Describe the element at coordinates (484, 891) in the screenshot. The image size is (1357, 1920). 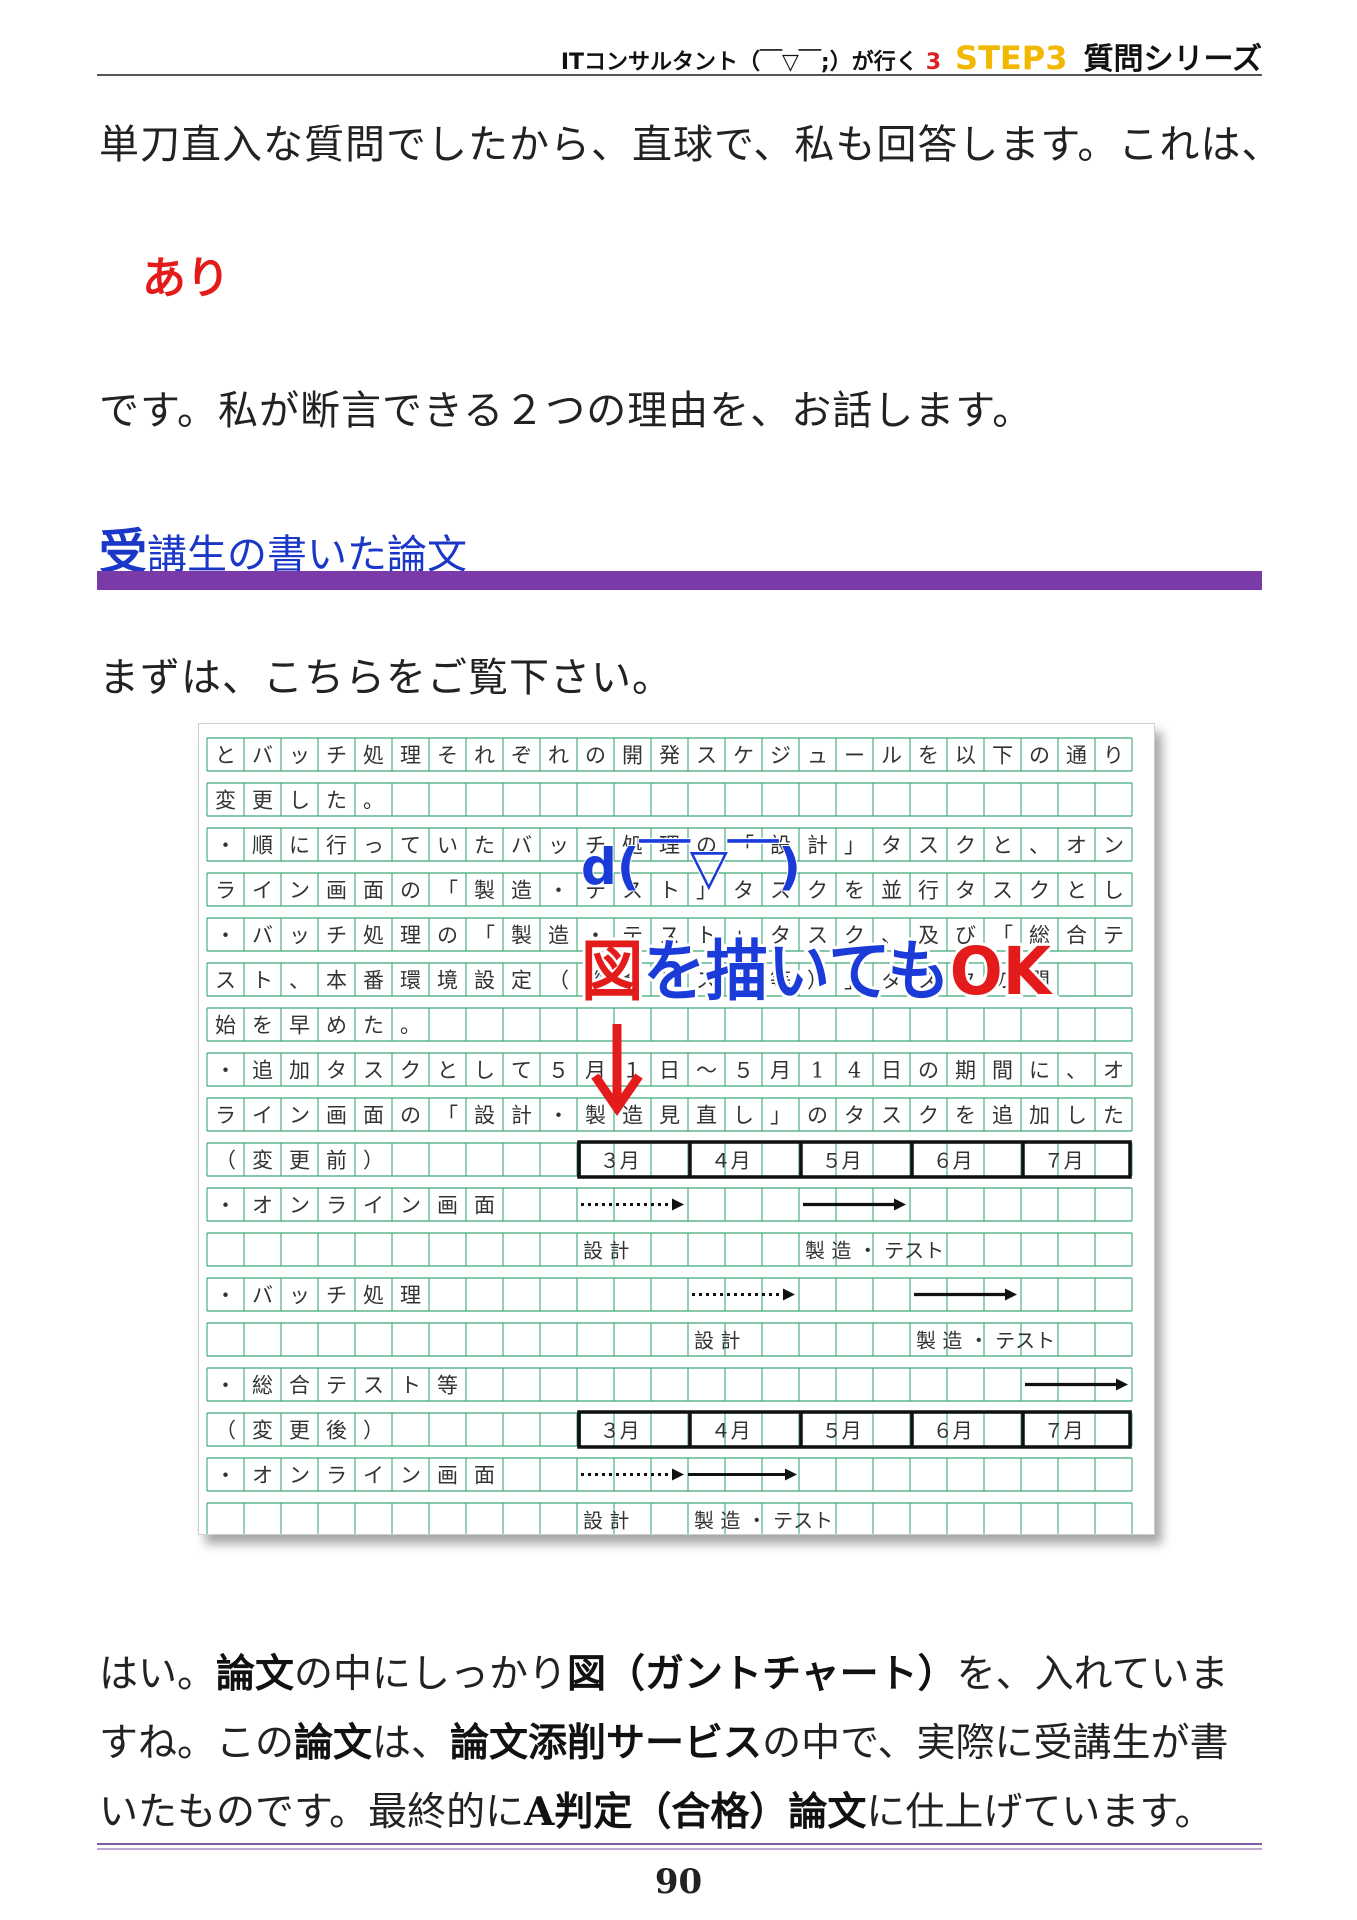
I see `manuscript-char: 製` at that location.